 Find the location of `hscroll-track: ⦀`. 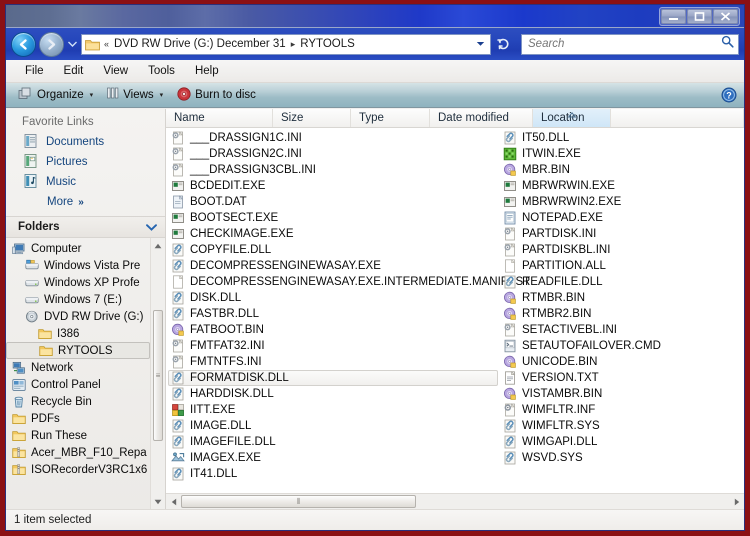

hscroll-track: ⦀ is located at coordinates (455, 501).